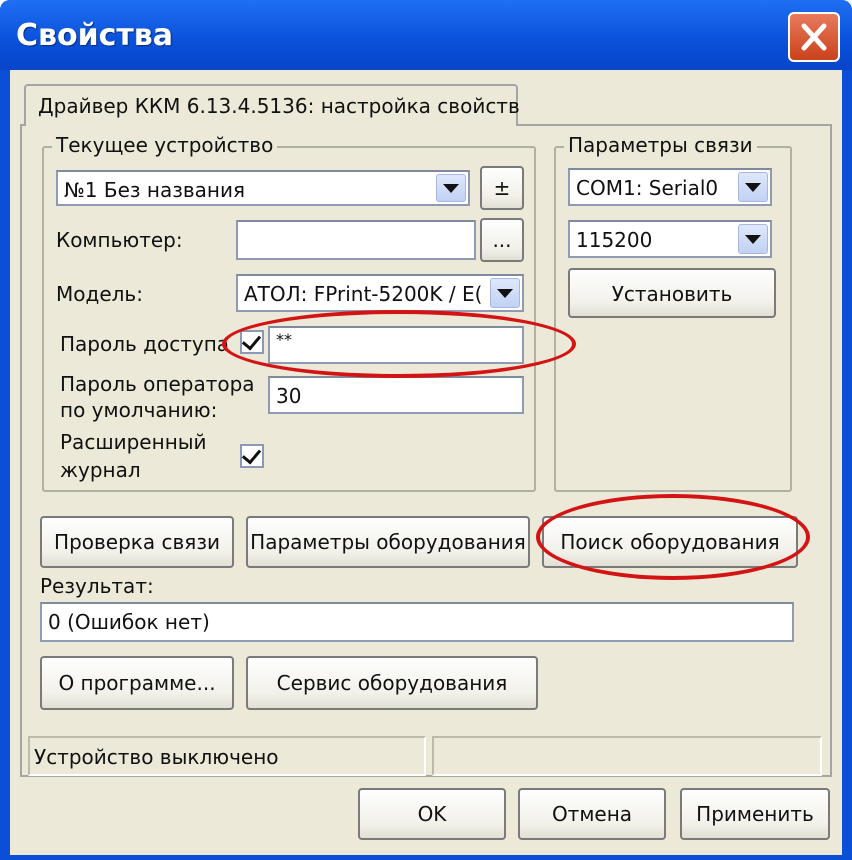 The height and width of the screenshot is (860, 852). I want to click on window-title: Свойства, so click(95, 35).